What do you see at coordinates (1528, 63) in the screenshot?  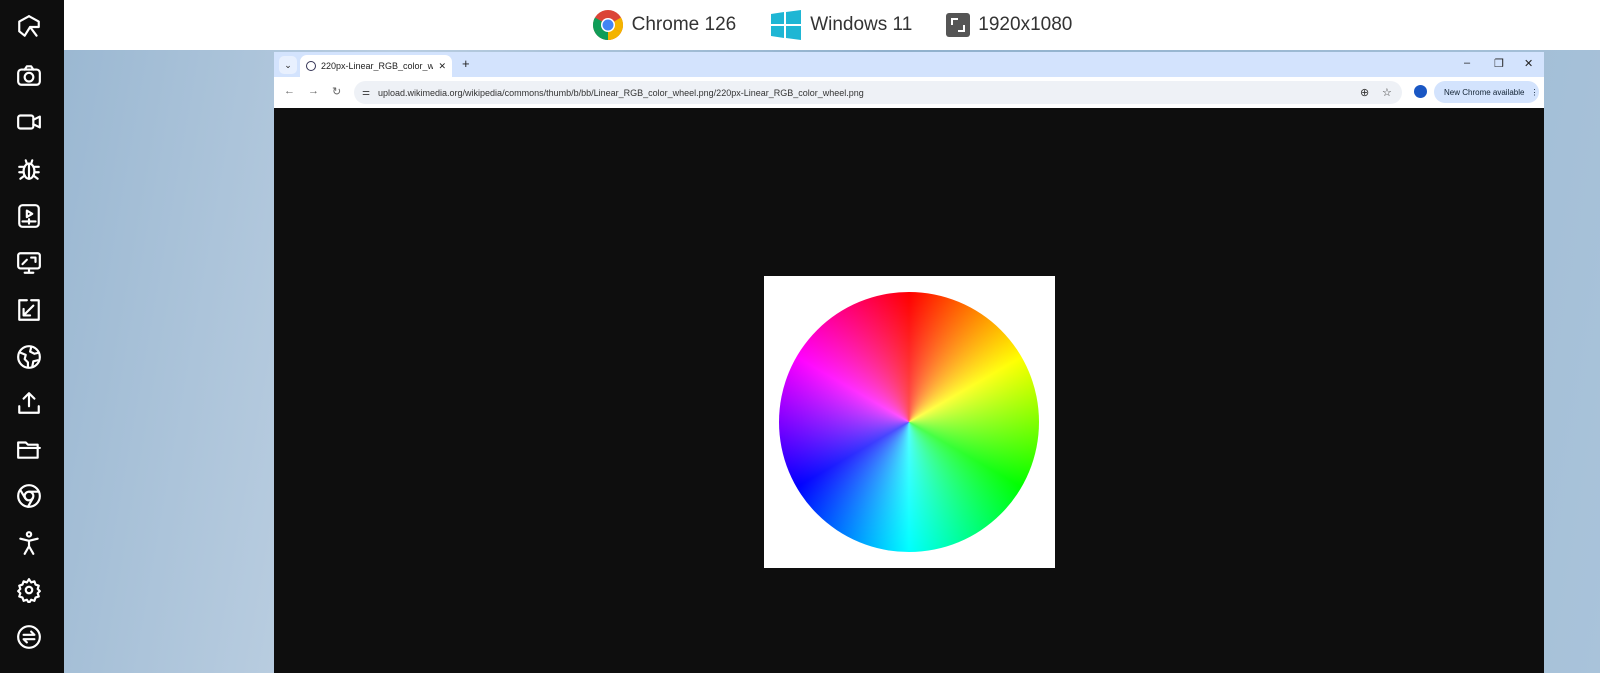 I see `close-window-button: ✕` at bounding box center [1528, 63].